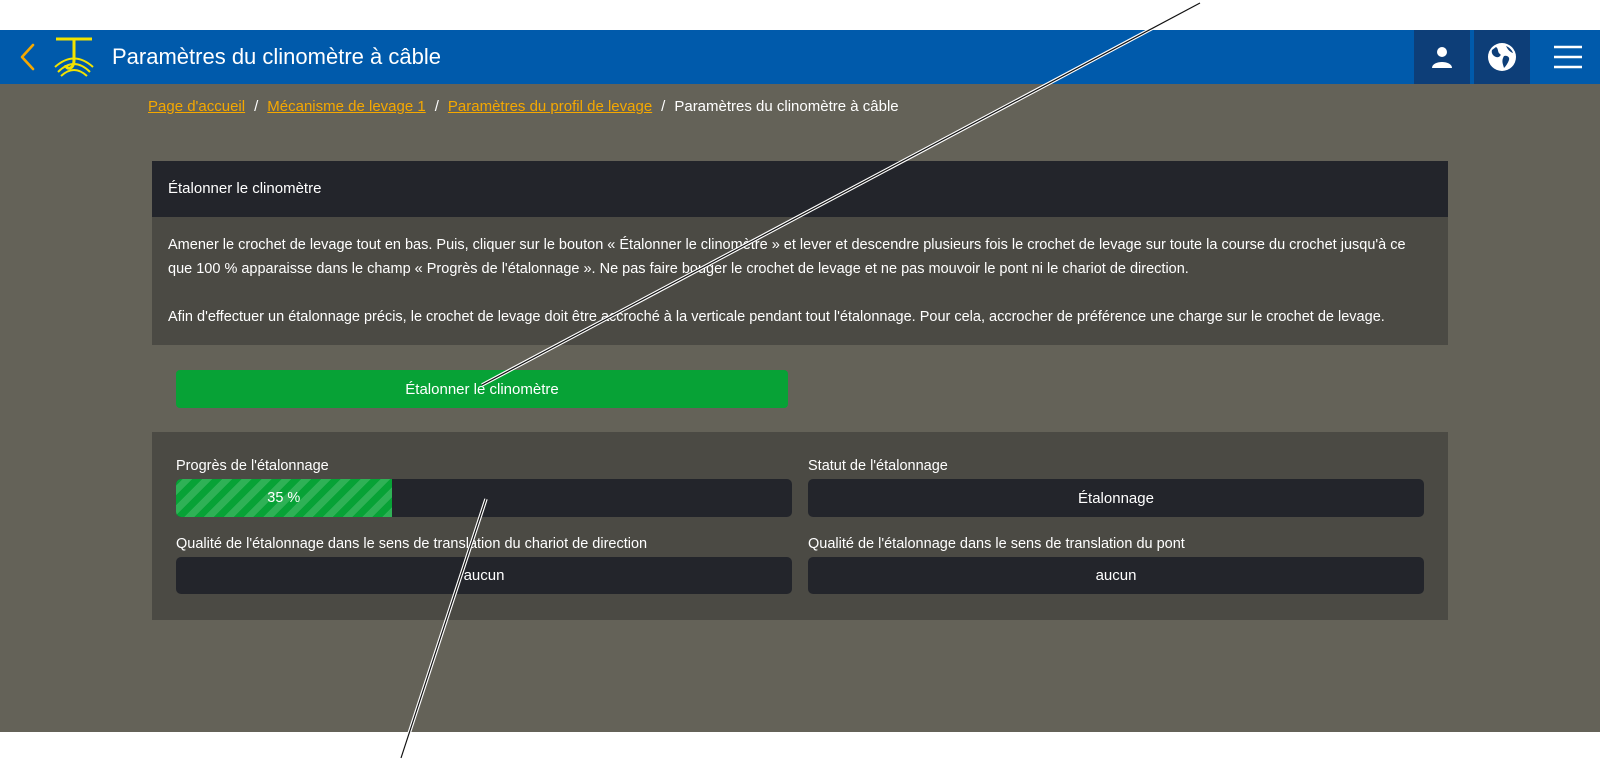 The height and width of the screenshot is (763, 1600). Describe the element at coordinates (196, 106) in the screenshot. I see `breadcrumb-link-home: Page d'accueil` at that location.